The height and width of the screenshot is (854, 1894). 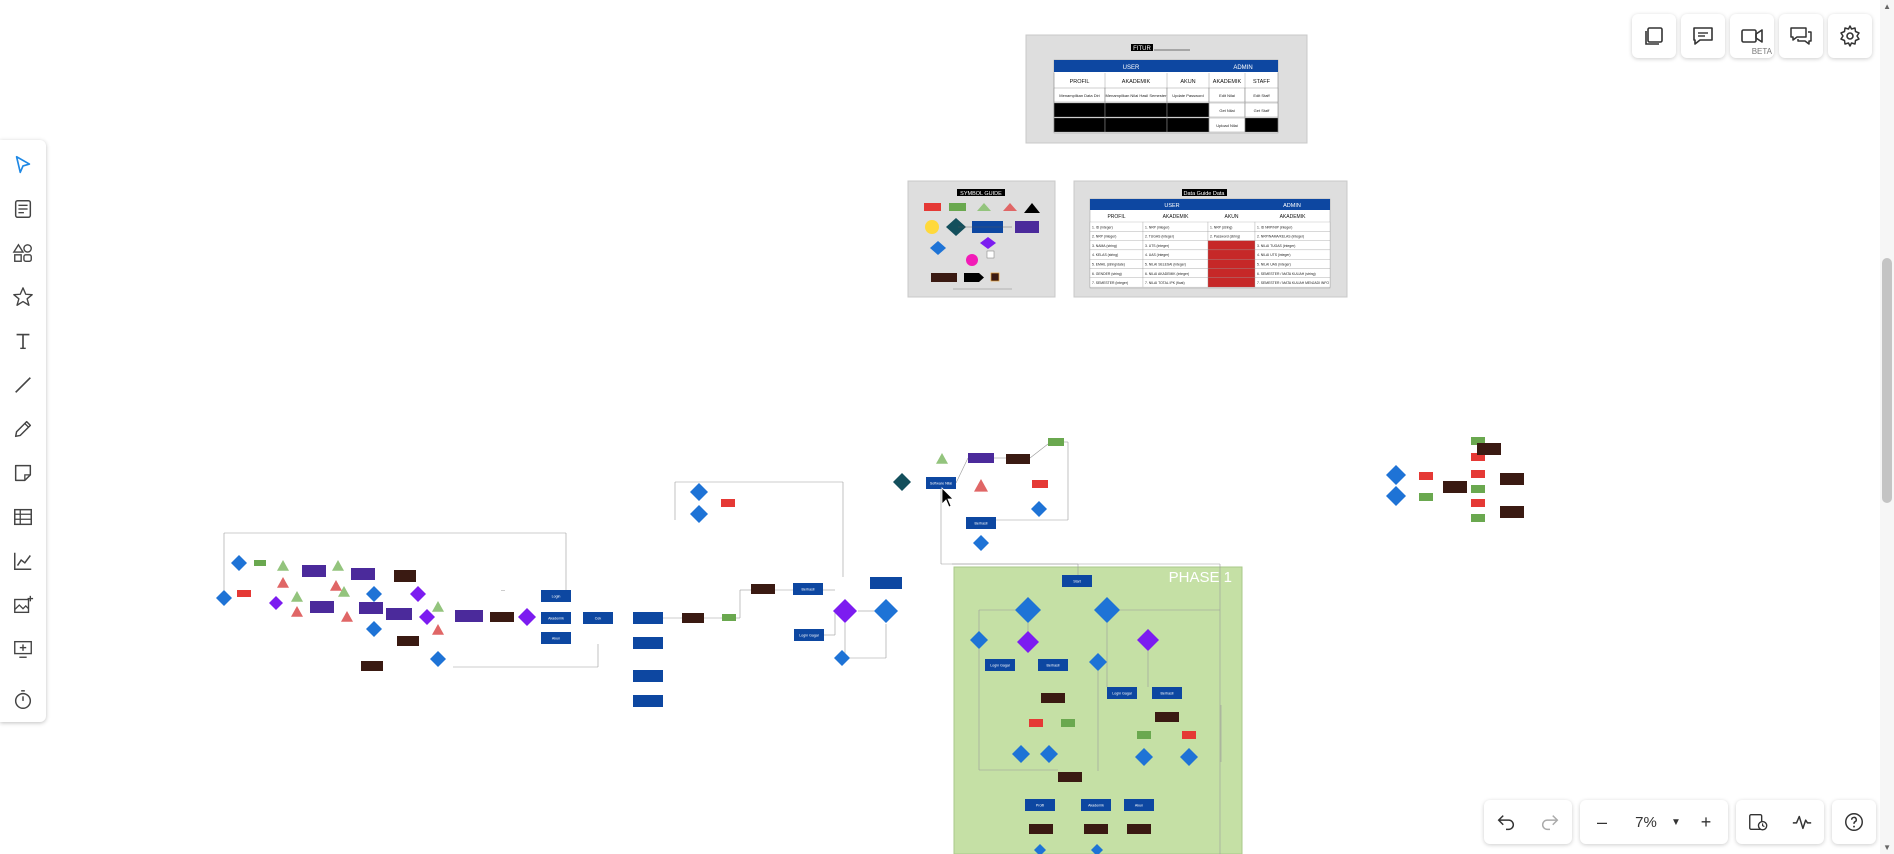 I want to click on chart-tool, so click(x=23, y=561).